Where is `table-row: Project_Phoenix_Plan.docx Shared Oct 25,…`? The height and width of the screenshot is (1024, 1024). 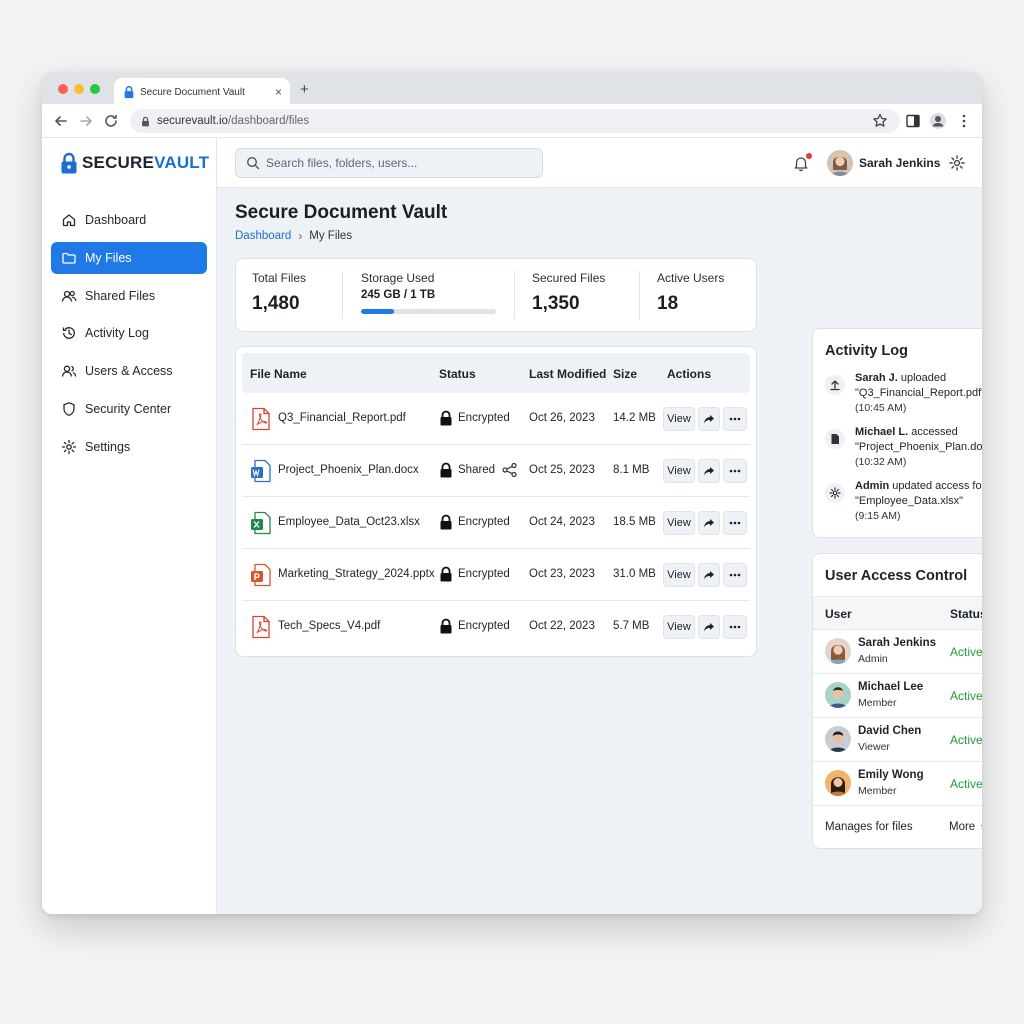 table-row: Project_Phoenix_Plan.docx Shared Oct 25,… is located at coordinates (496, 471).